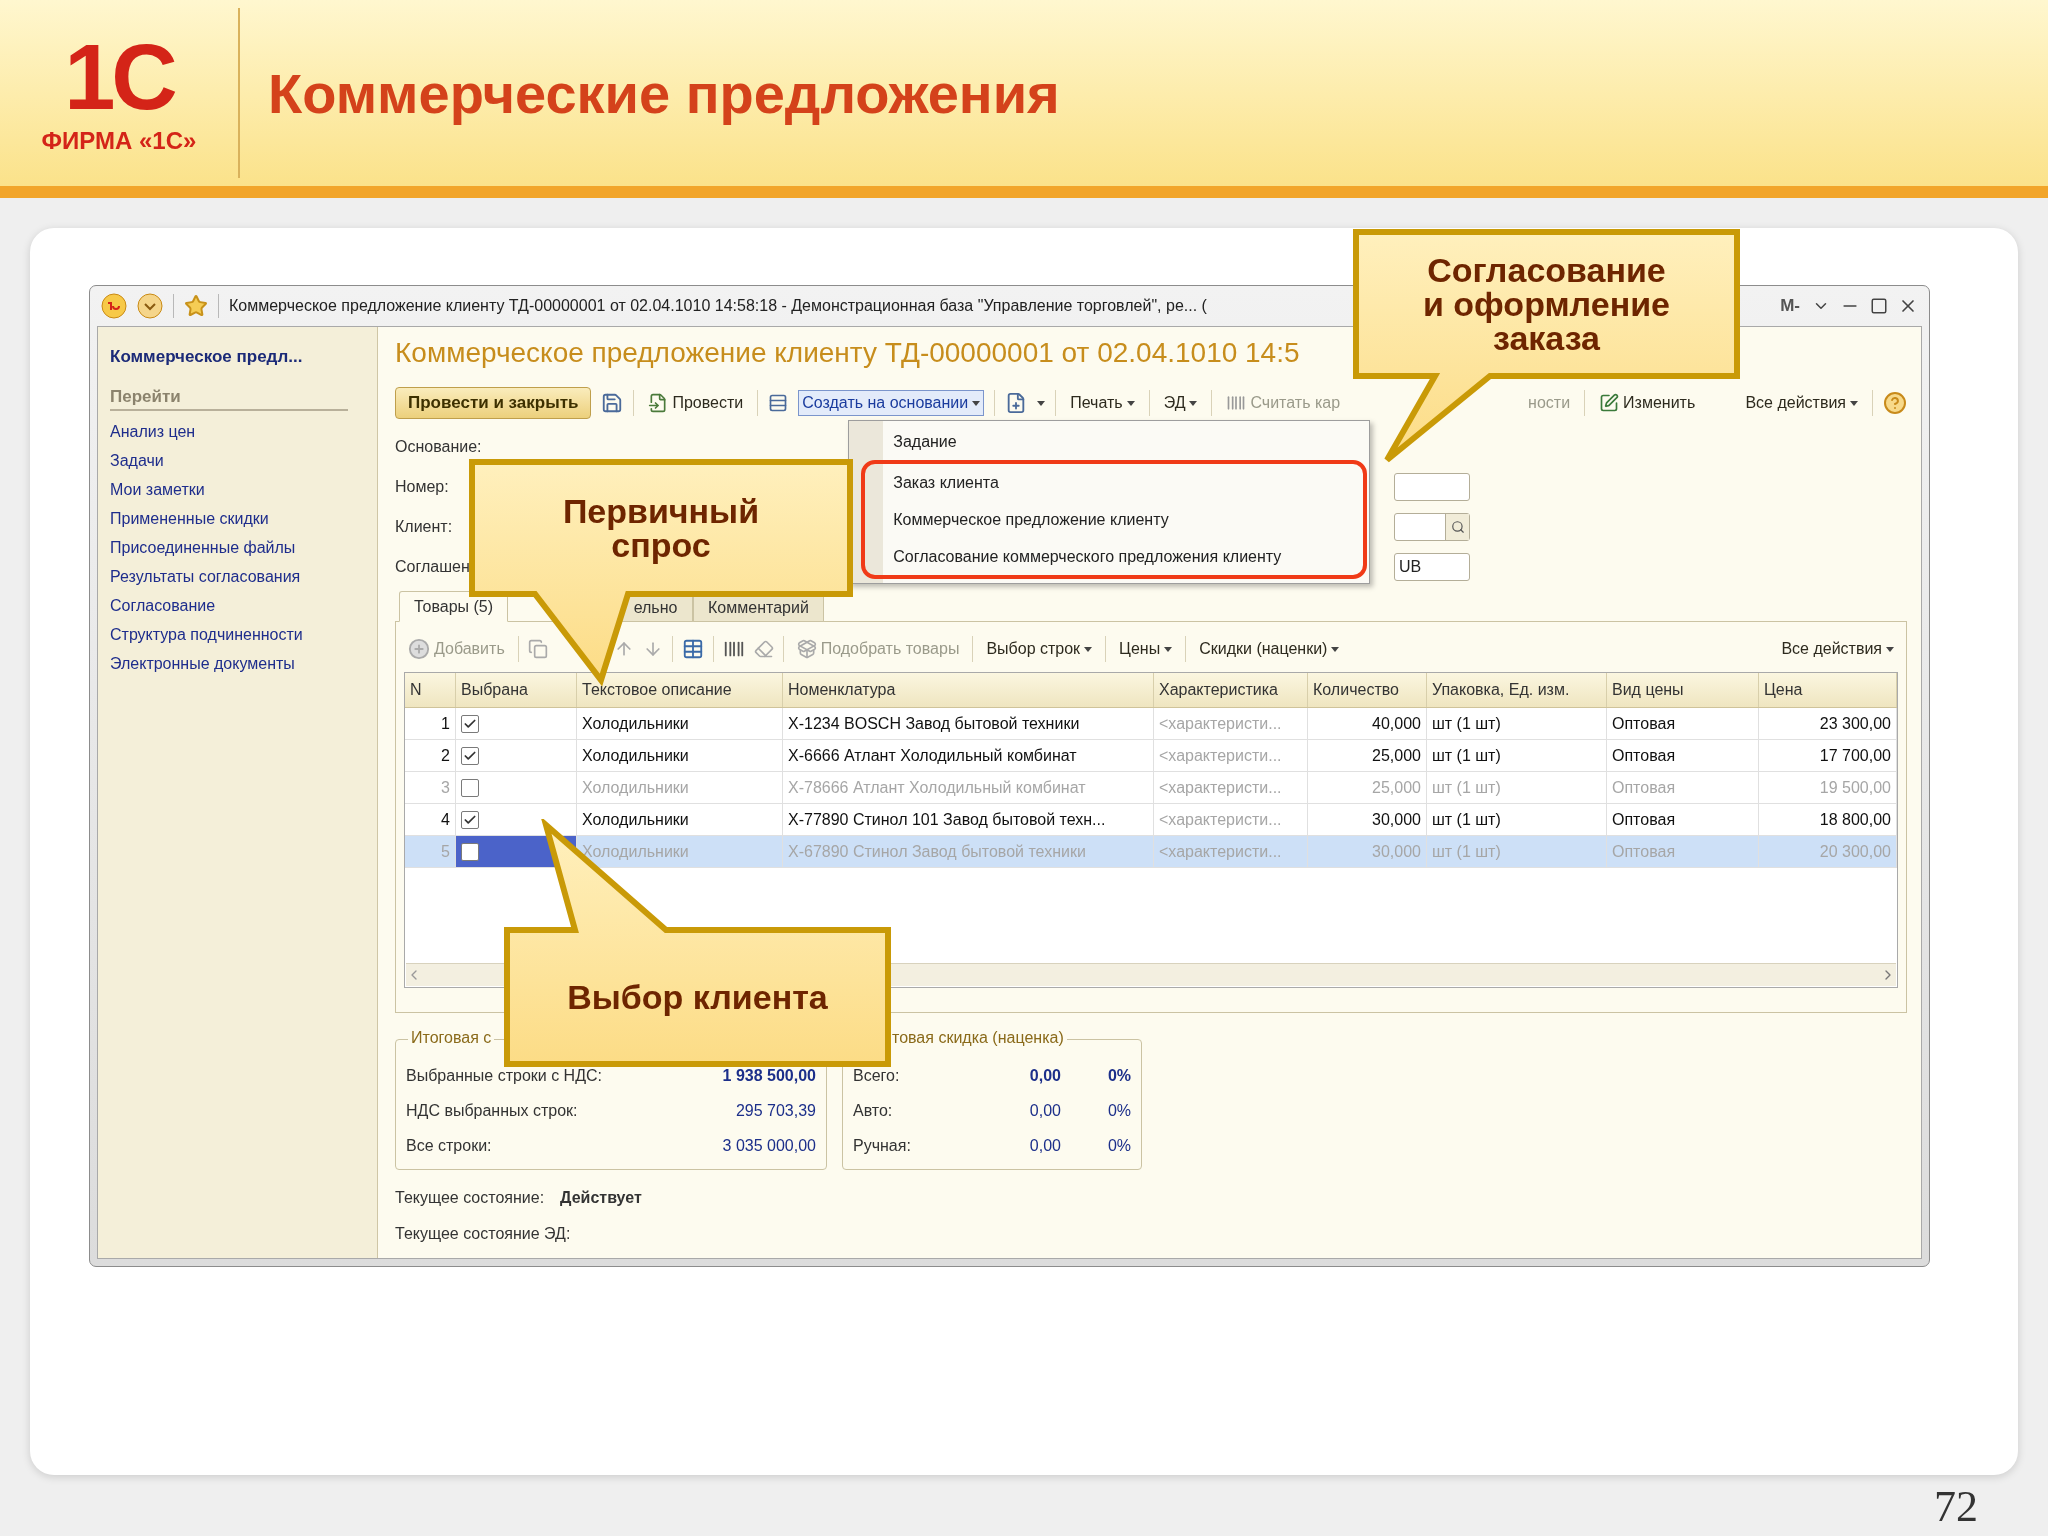  I want to click on table-cell: 19 500,00, so click(1828, 787).